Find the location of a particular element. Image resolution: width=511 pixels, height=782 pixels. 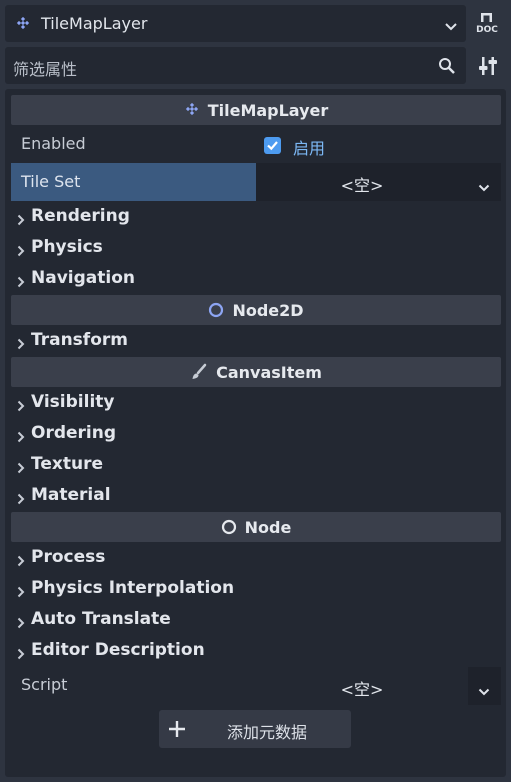

tile-set-value: <空> is located at coordinates (362, 185).